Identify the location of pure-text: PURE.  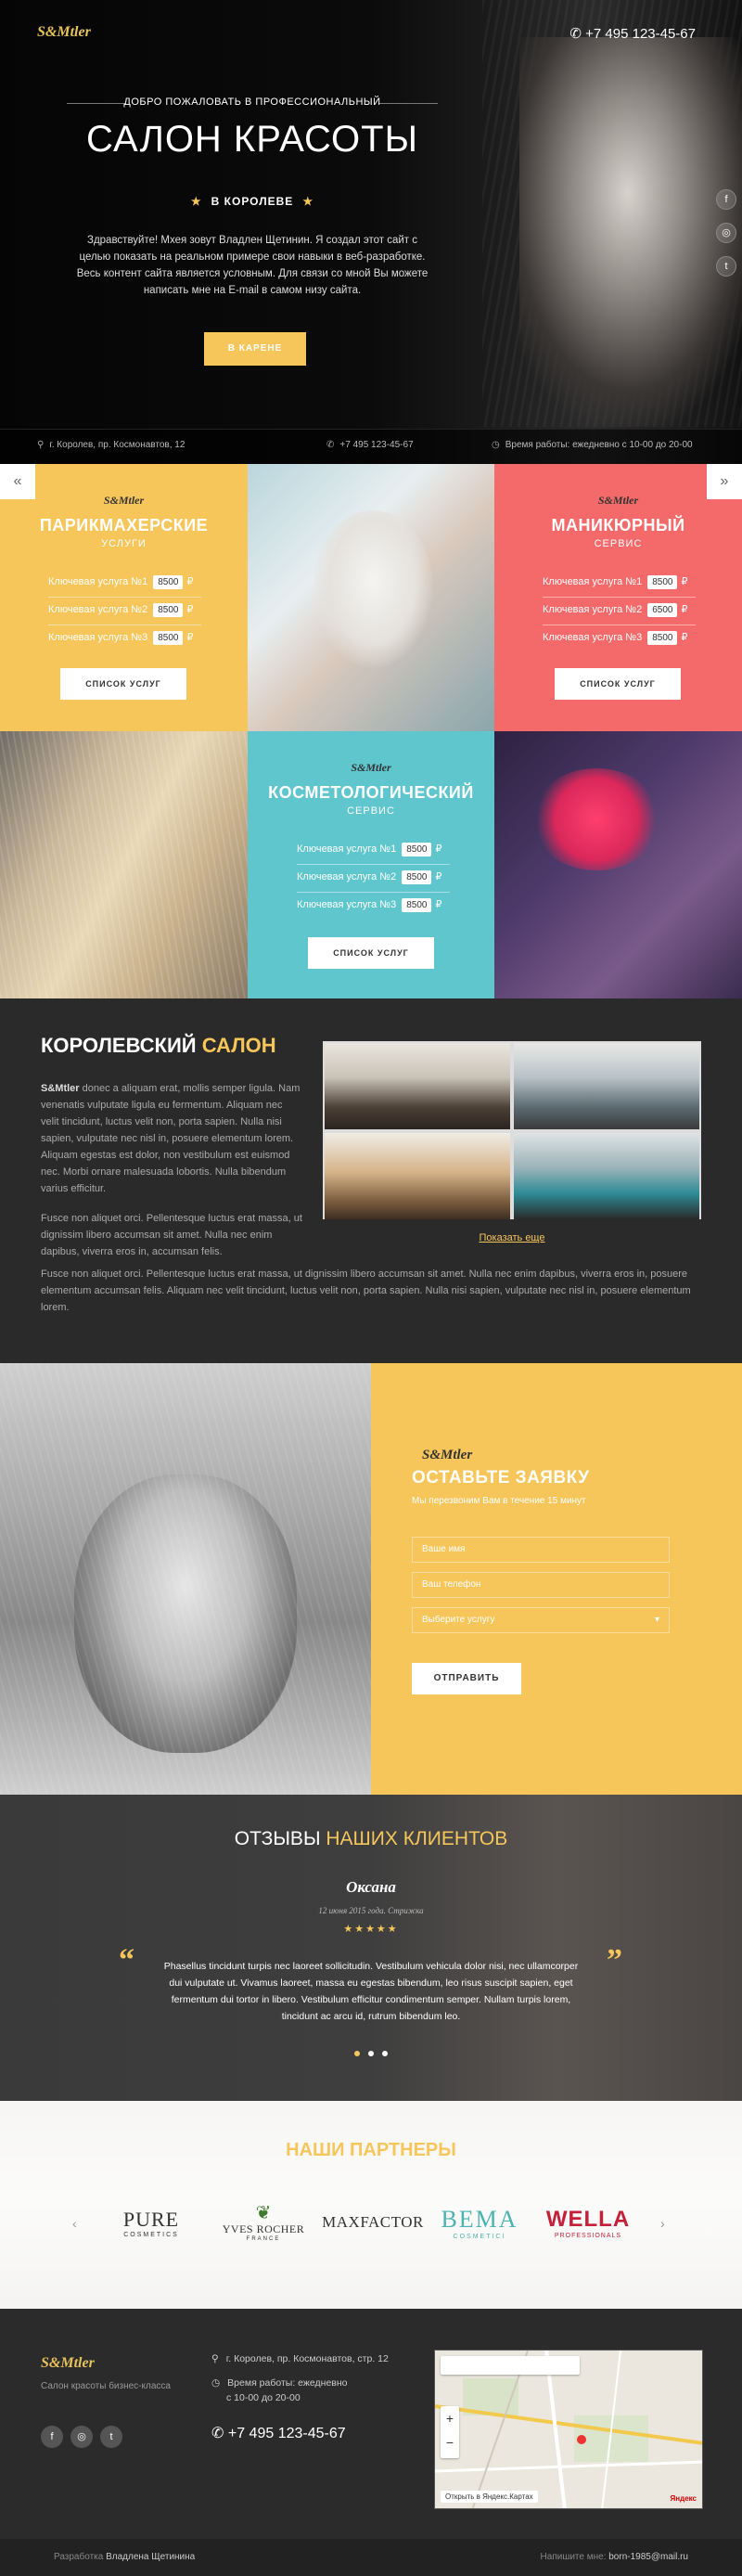
(151, 2219).